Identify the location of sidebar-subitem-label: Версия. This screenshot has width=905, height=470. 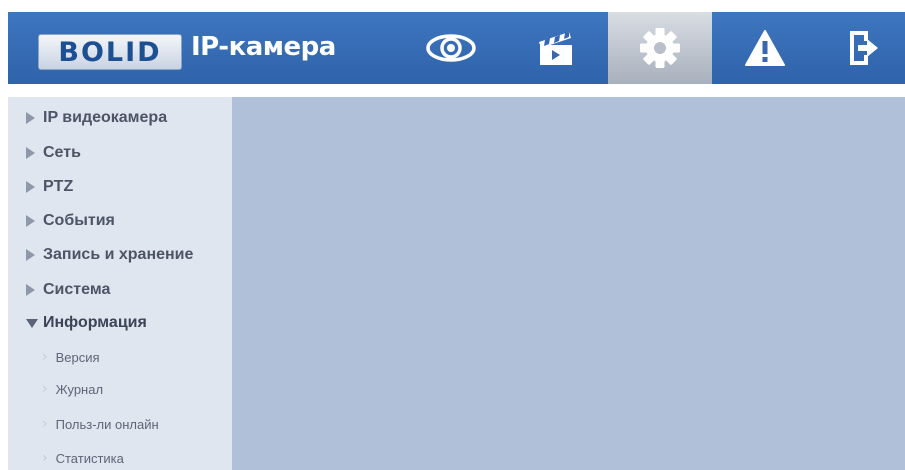
(77, 357).